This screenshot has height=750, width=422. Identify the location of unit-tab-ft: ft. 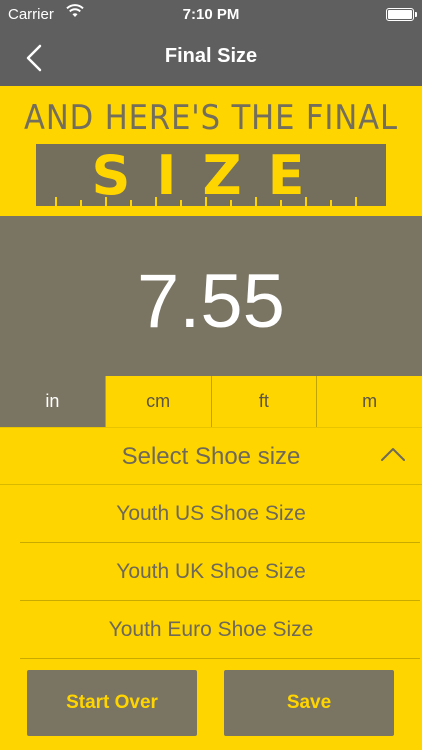
(263, 401).